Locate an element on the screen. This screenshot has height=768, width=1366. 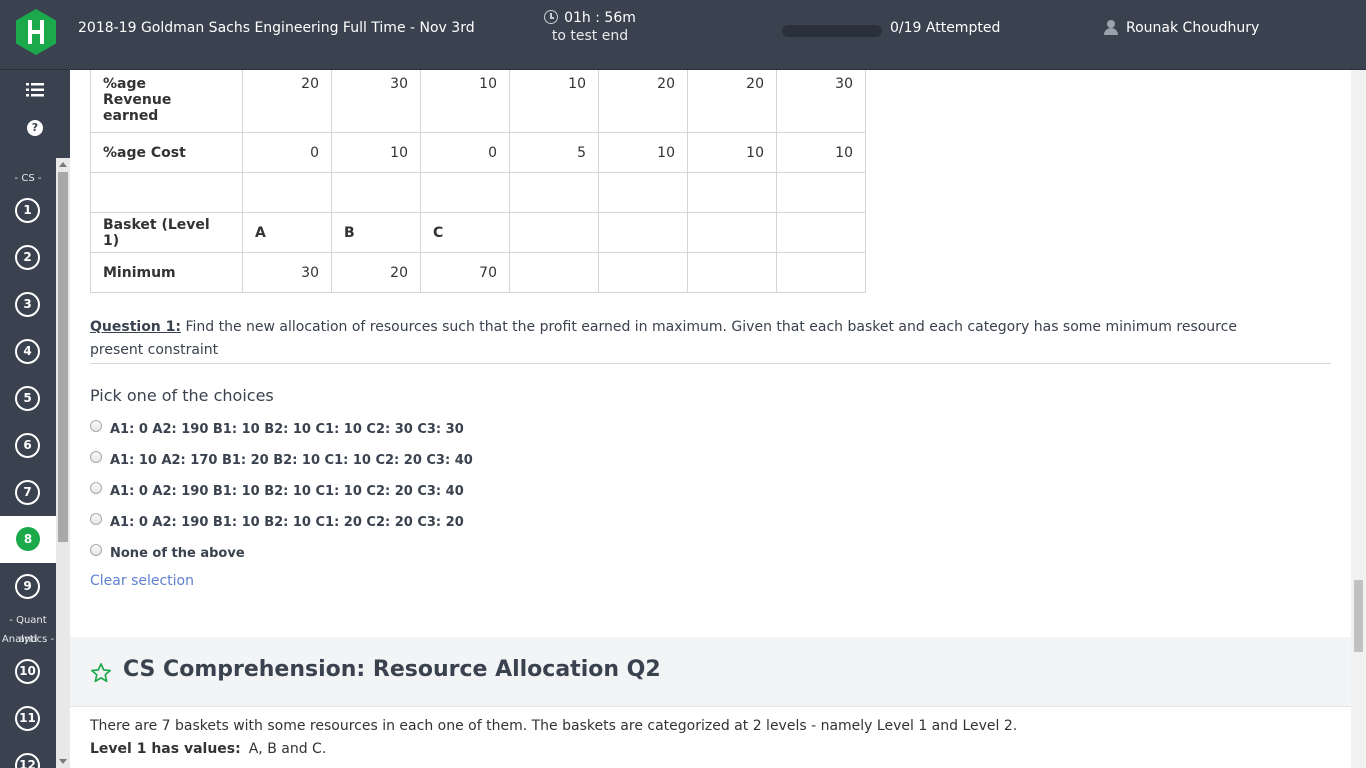
question-nav-2: 2 is located at coordinates (27, 257).